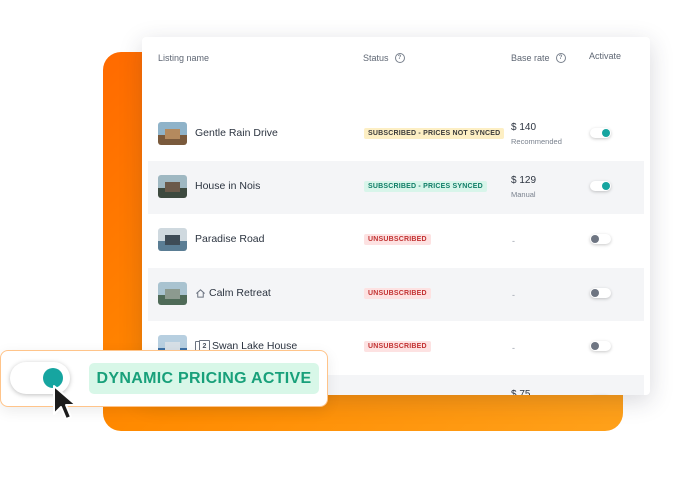 This screenshot has width=700, height=500. I want to click on base-rate: $ 75Recommended, so click(536, 392).